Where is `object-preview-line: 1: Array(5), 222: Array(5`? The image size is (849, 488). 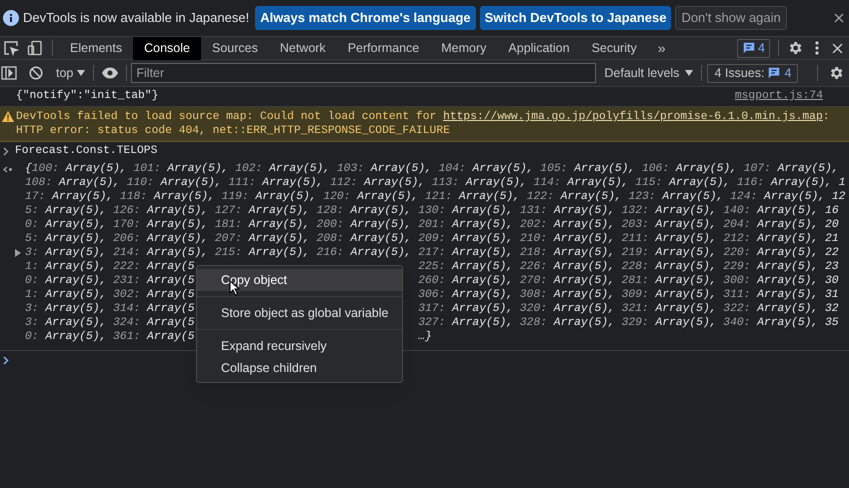
object-preview-line: 1: Array(5), 222: Array(5 is located at coordinates (109, 267).